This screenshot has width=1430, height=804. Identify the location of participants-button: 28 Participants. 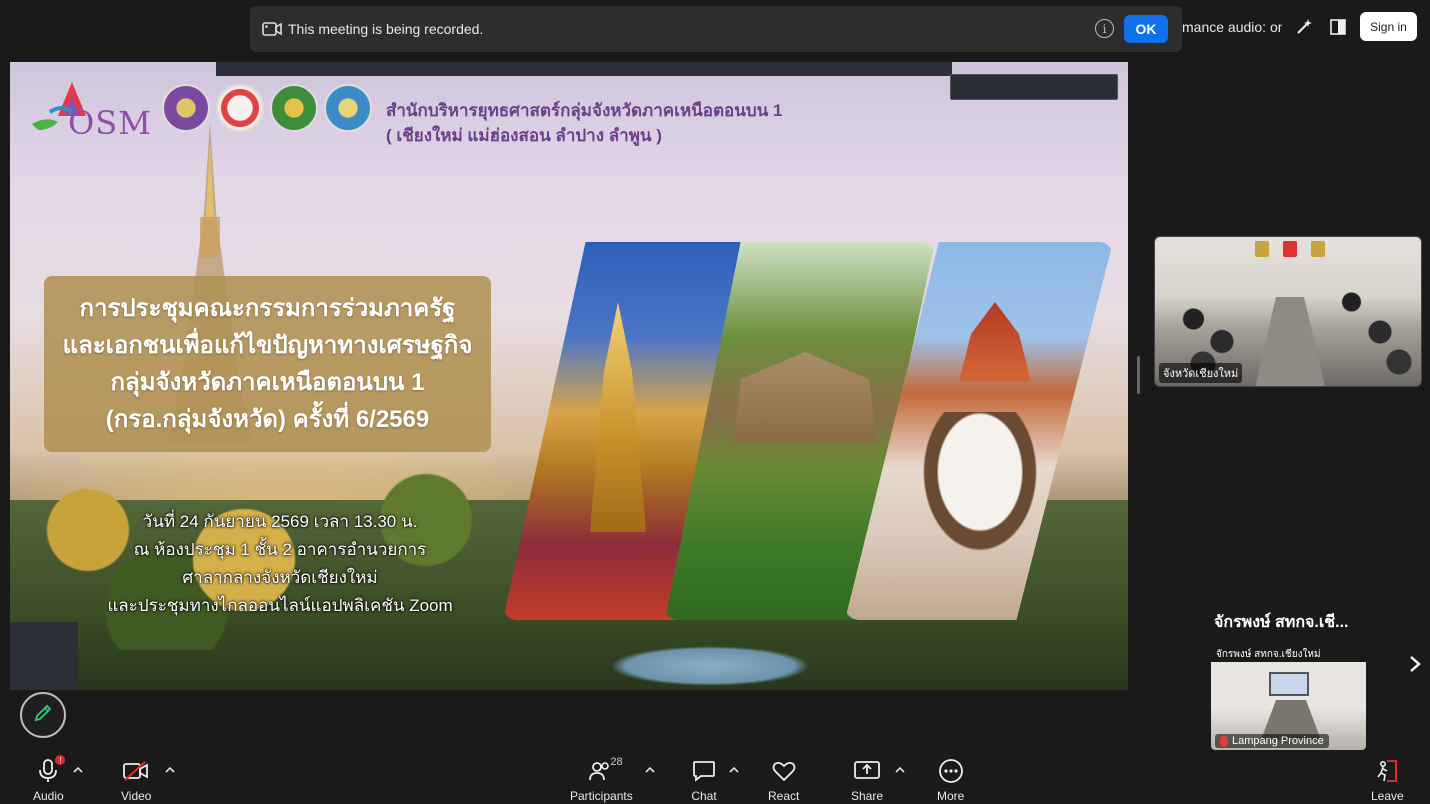
(601, 779).